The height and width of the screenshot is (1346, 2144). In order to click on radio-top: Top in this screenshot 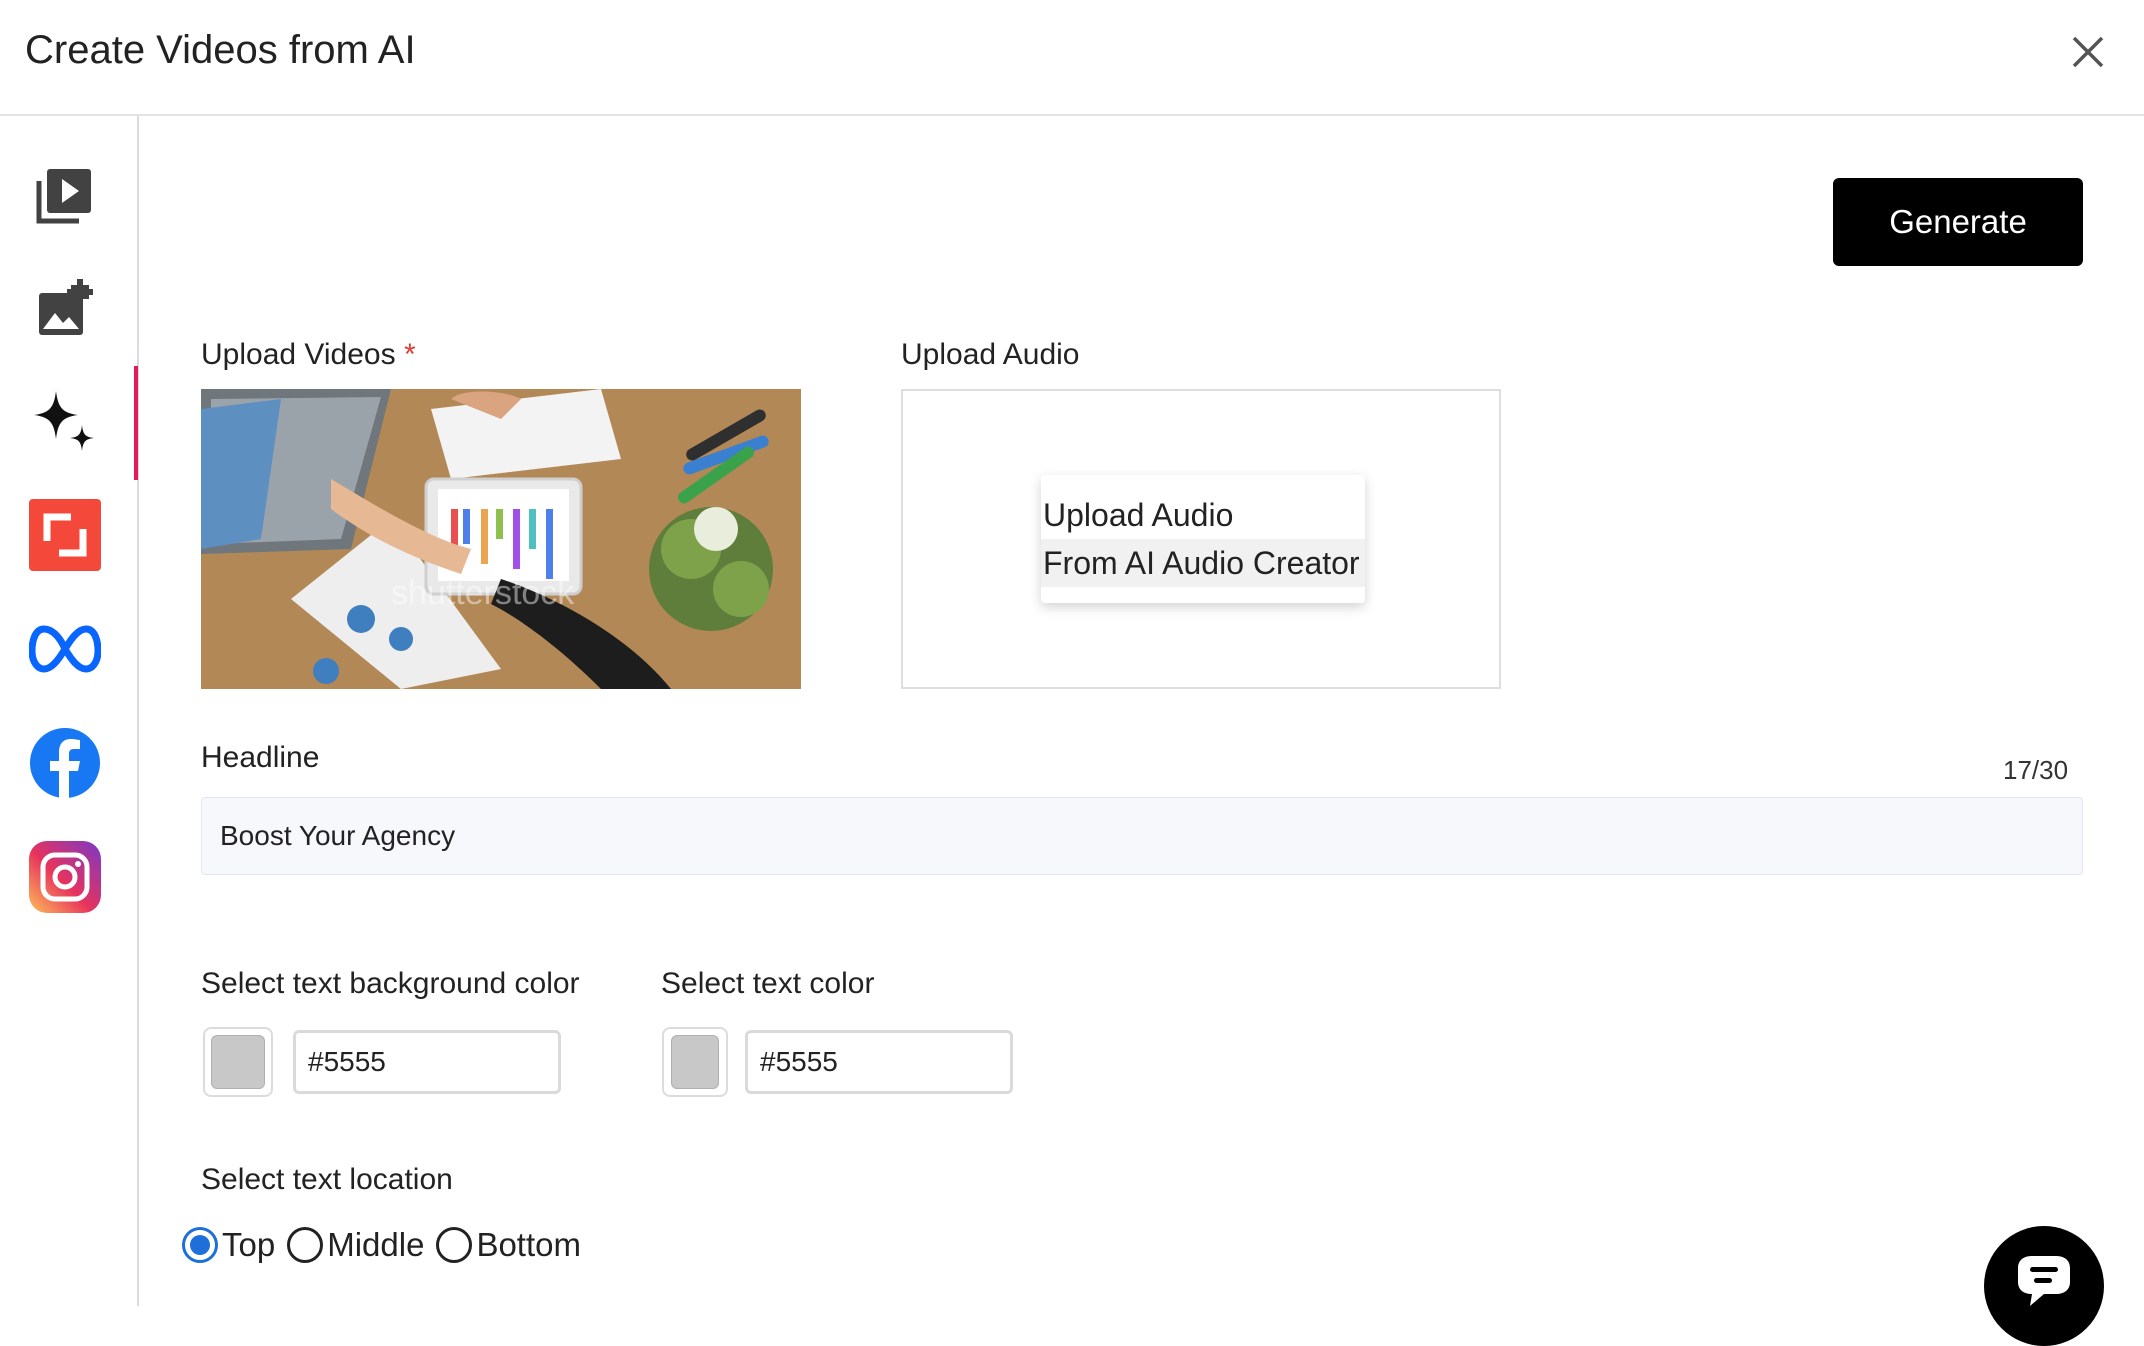, I will do `click(228, 1245)`.